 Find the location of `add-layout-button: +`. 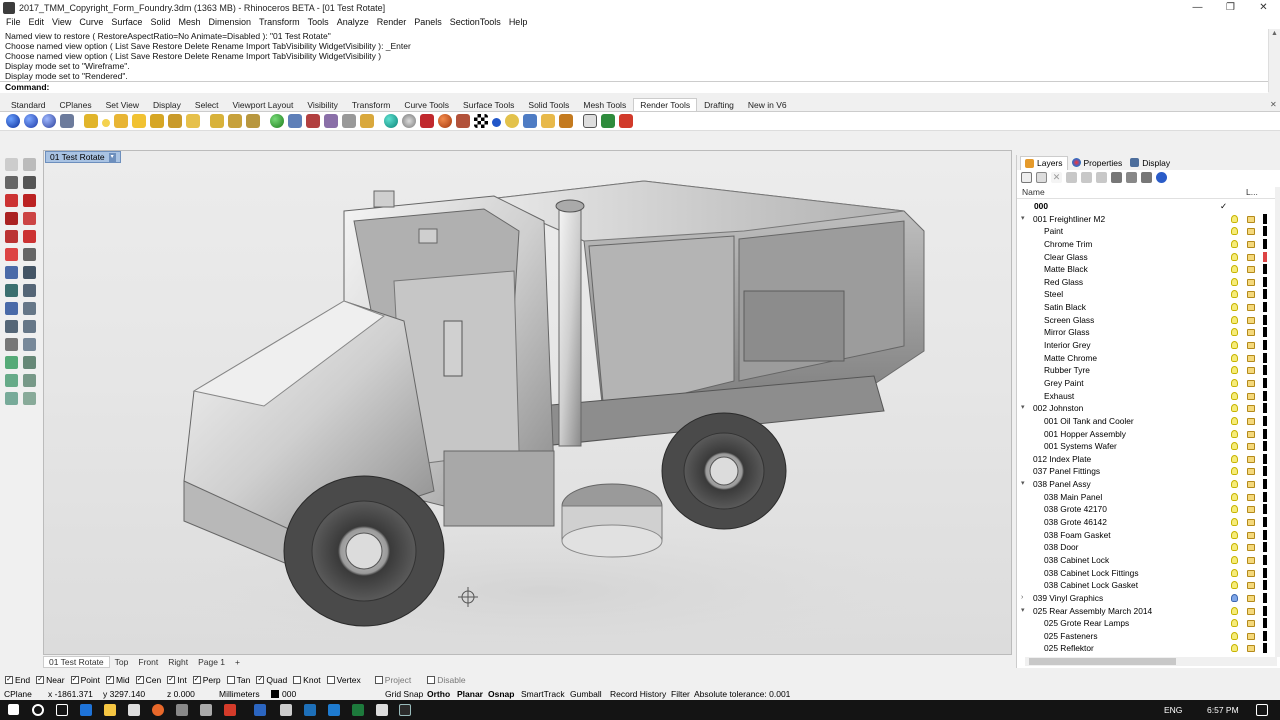

add-layout-button: + is located at coordinates (237, 662).